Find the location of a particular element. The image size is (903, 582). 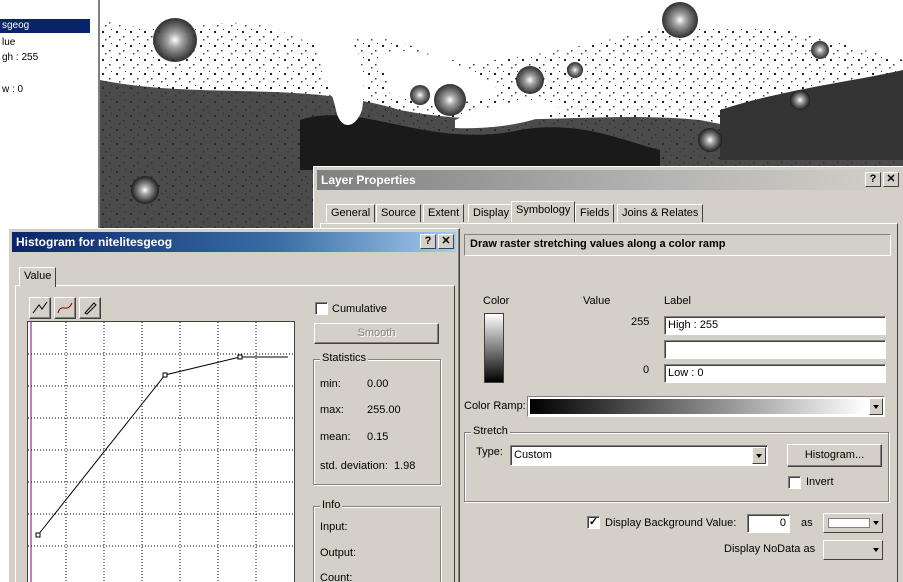

info-group: Info is located at coordinates (377, 540).